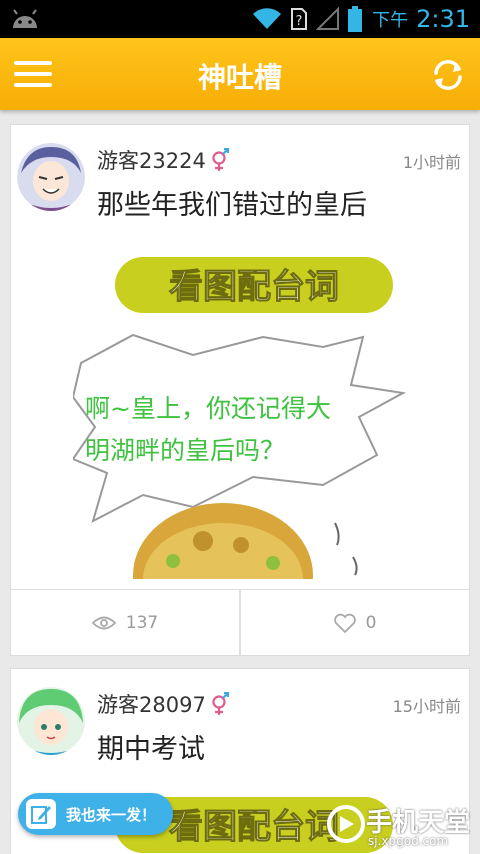 The height and width of the screenshot is (854, 480). I want to click on android-icon, so click(25, 18).